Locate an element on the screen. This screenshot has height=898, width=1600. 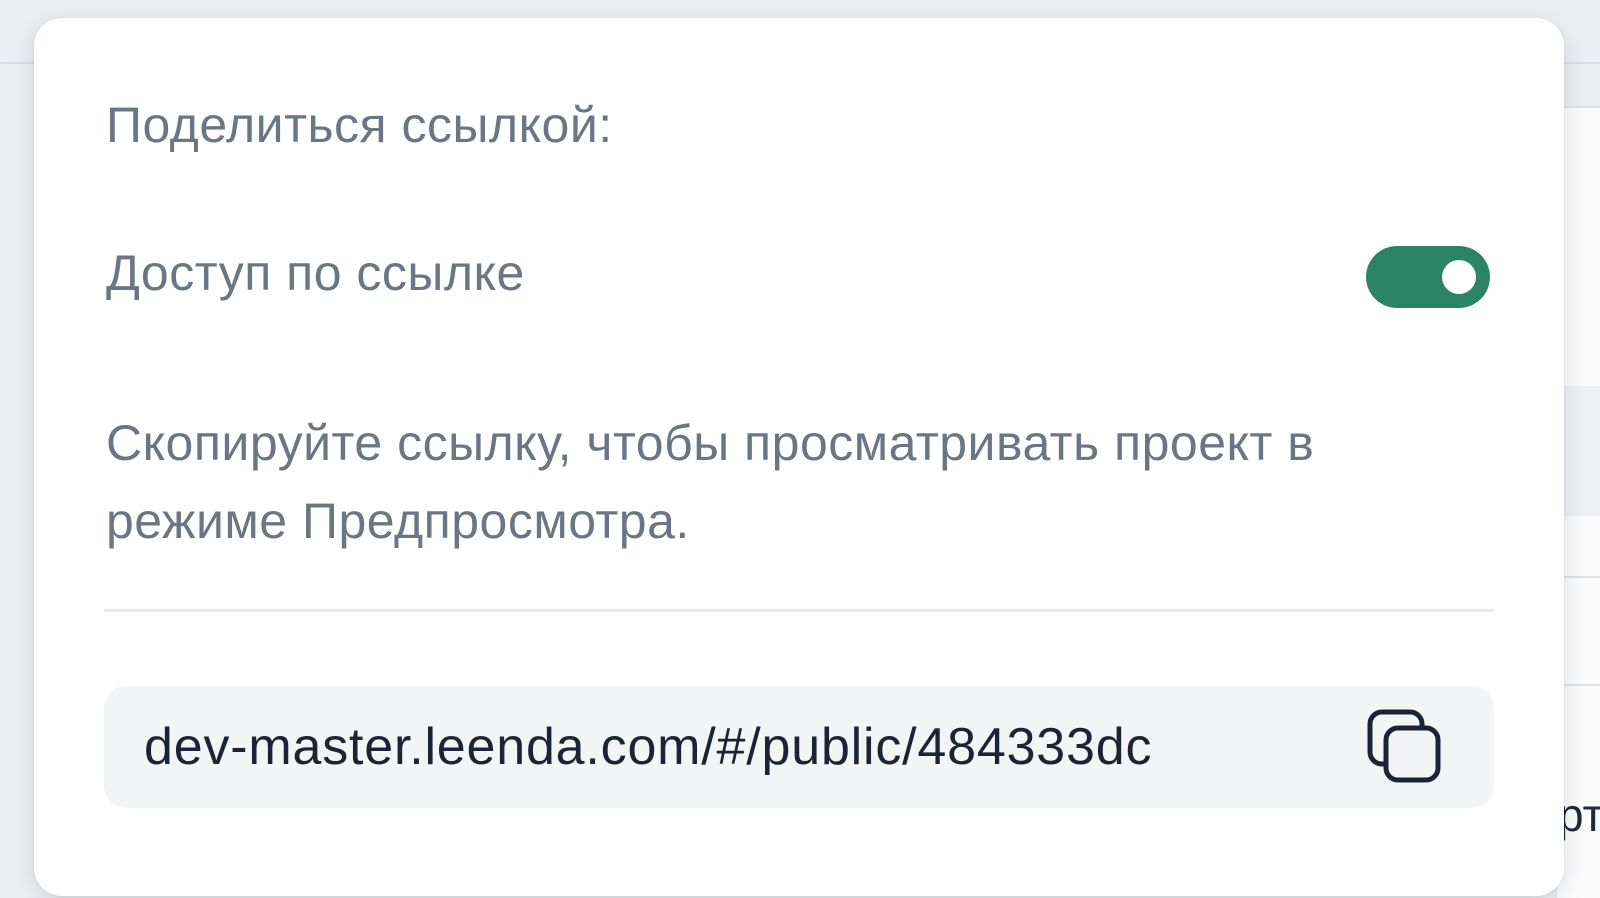
share-link-field: dev-master.leenda.com/#/public/484333dc is located at coordinates (799, 747).